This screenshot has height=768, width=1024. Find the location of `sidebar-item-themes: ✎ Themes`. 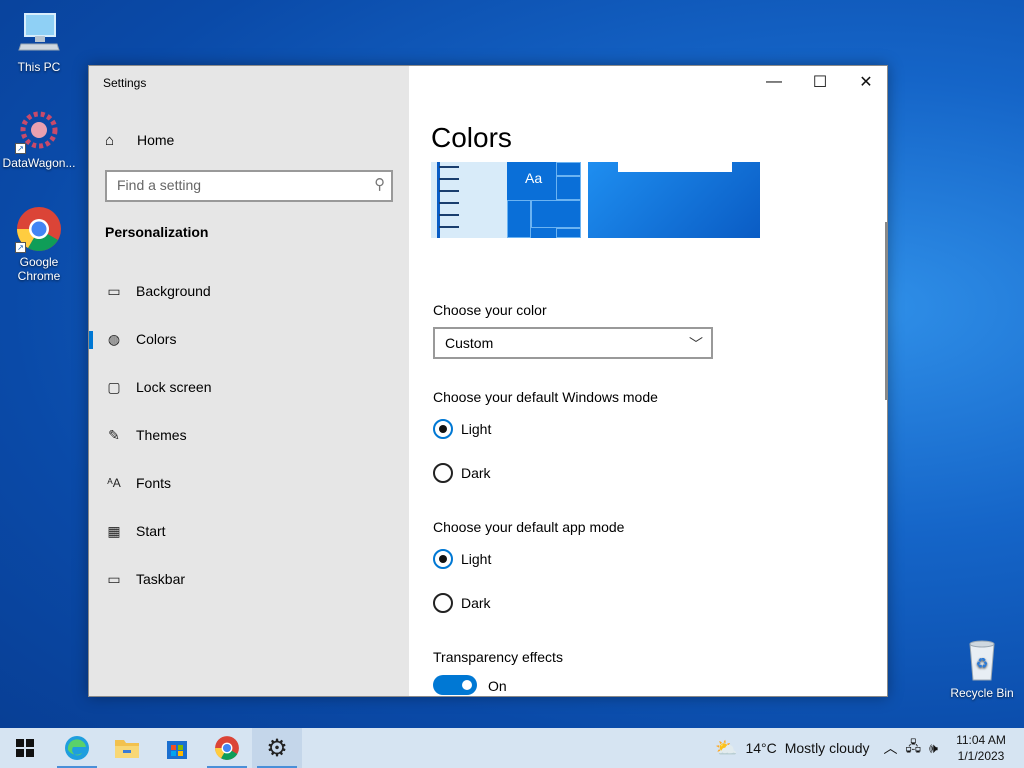

sidebar-item-themes: ✎ Themes is located at coordinates (249, 435).